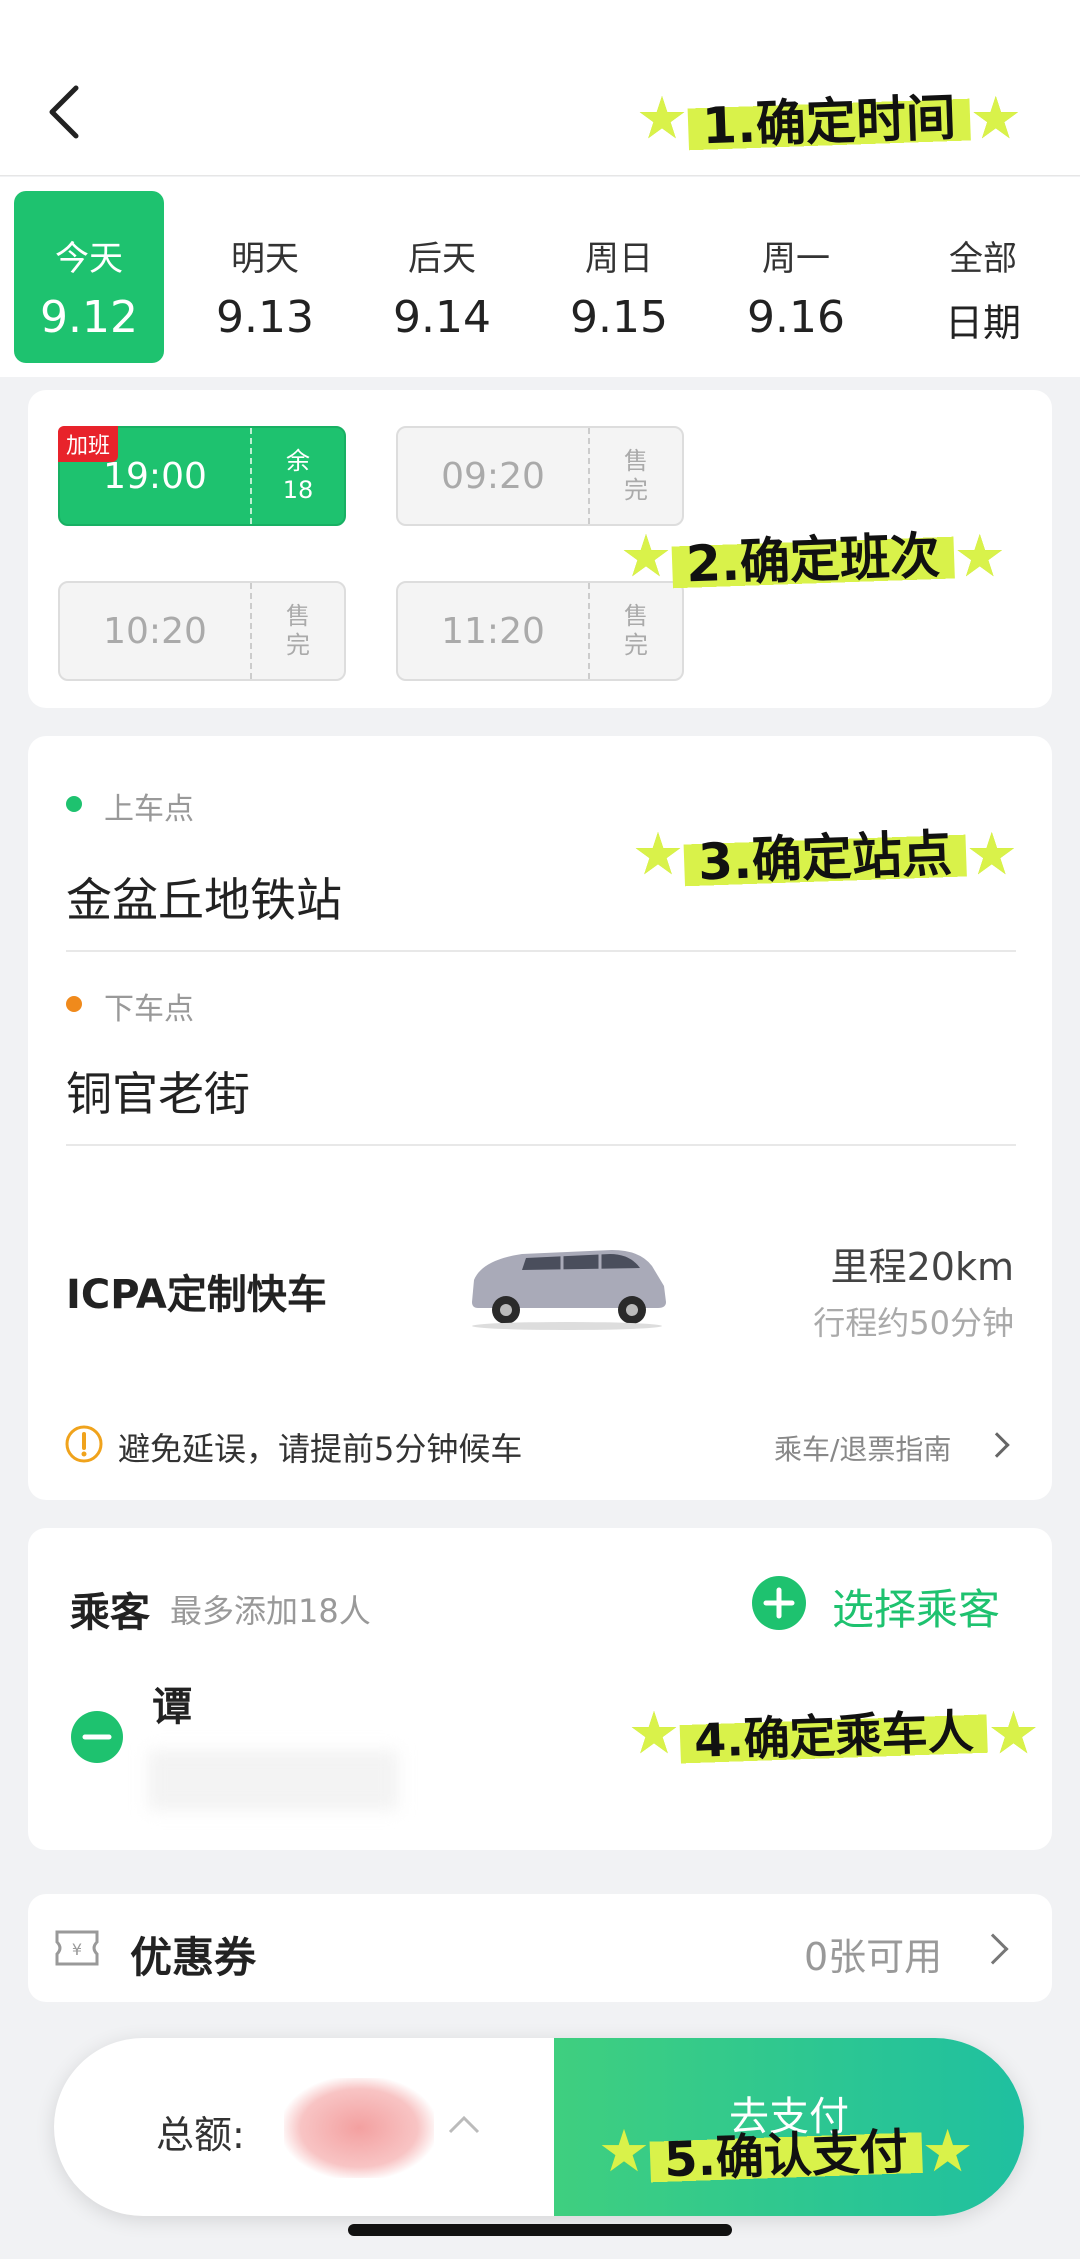 The height and width of the screenshot is (2259, 1080). I want to click on board-dot-icon, so click(74, 804).